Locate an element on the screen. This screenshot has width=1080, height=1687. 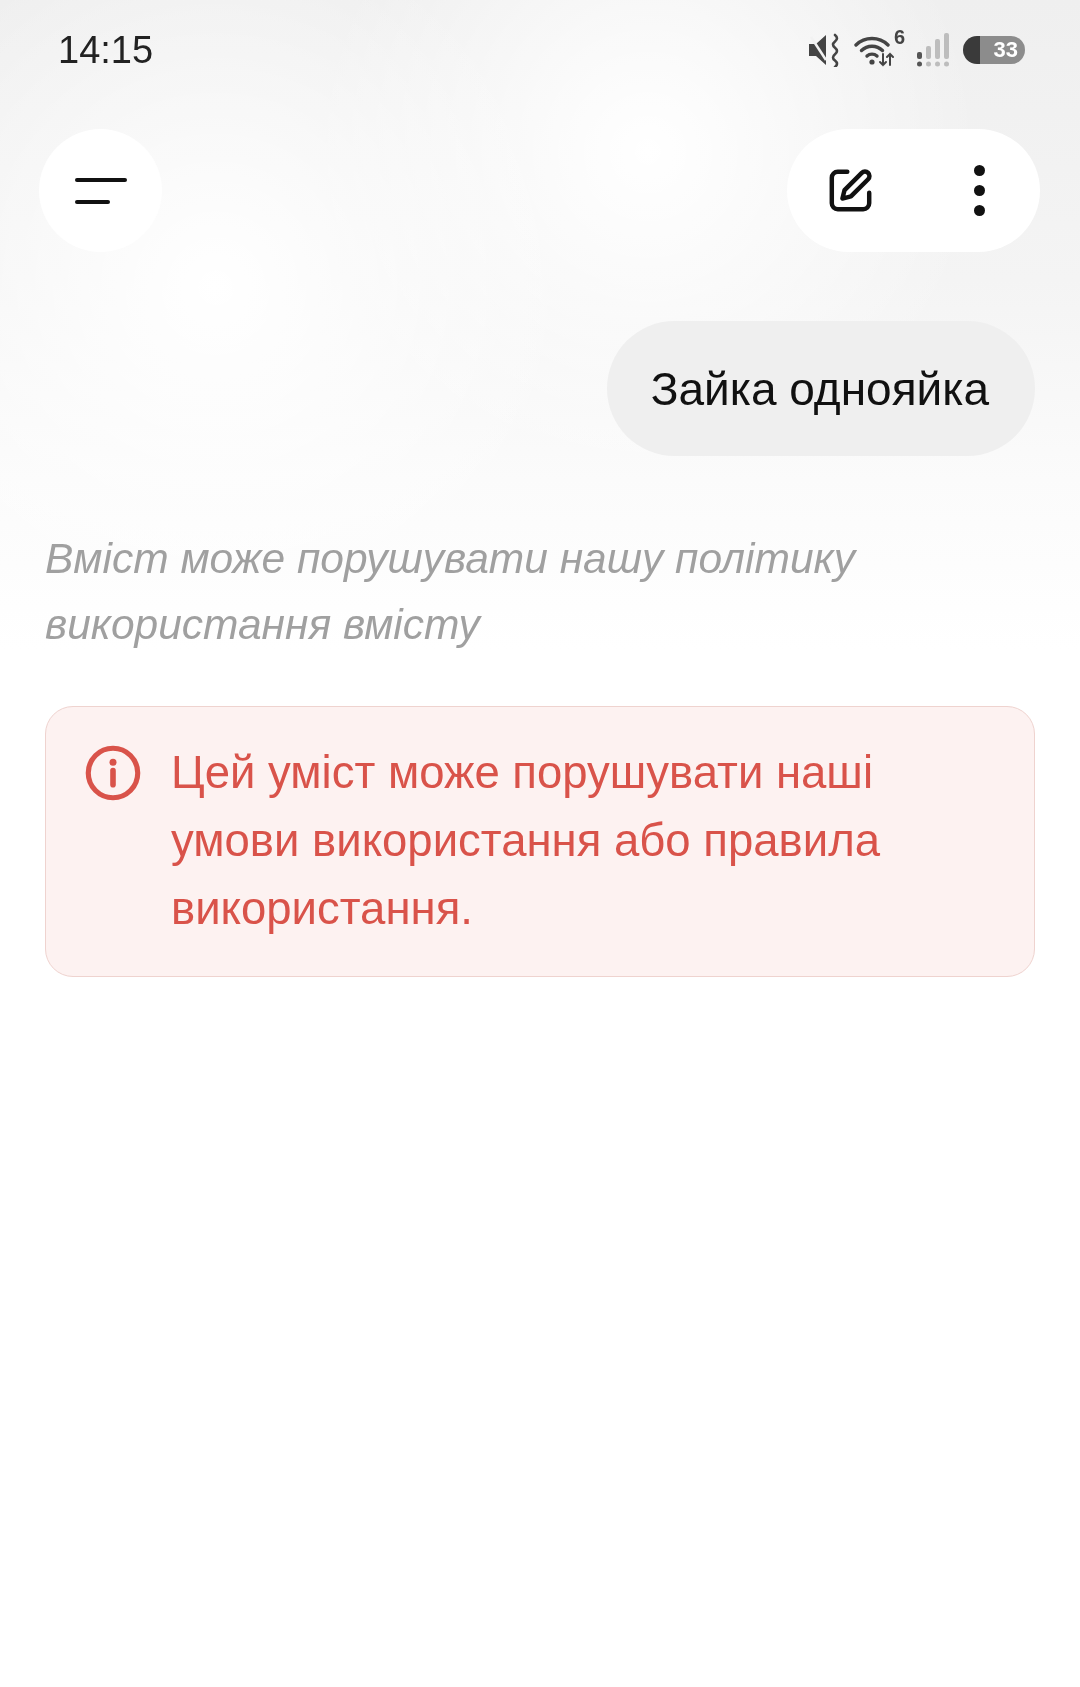
more-icon is located at coordinates (979, 190).